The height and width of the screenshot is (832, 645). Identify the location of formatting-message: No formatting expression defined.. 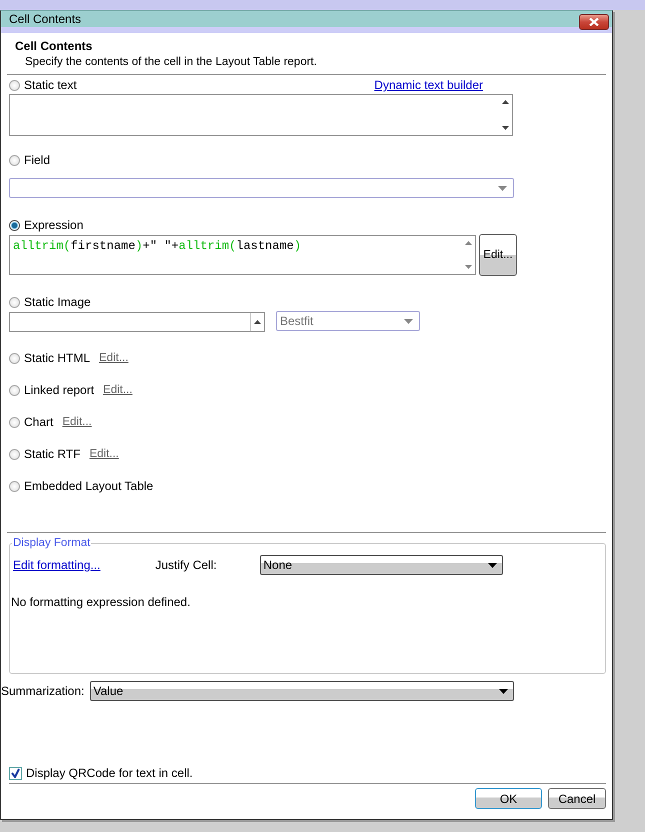
(101, 602).